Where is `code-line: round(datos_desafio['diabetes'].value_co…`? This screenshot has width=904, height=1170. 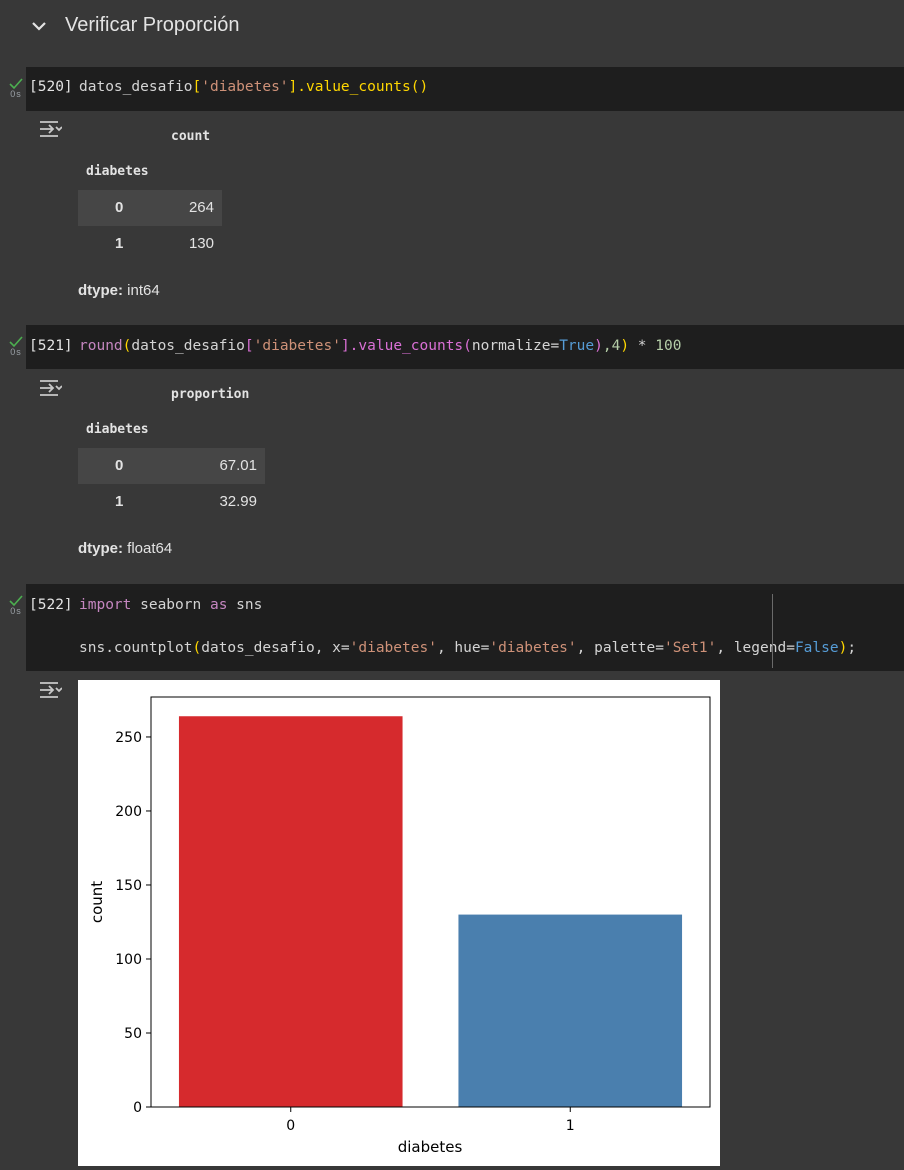
code-line: round(datos_desafio['diabetes'].value_co… is located at coordinates (380, 346).